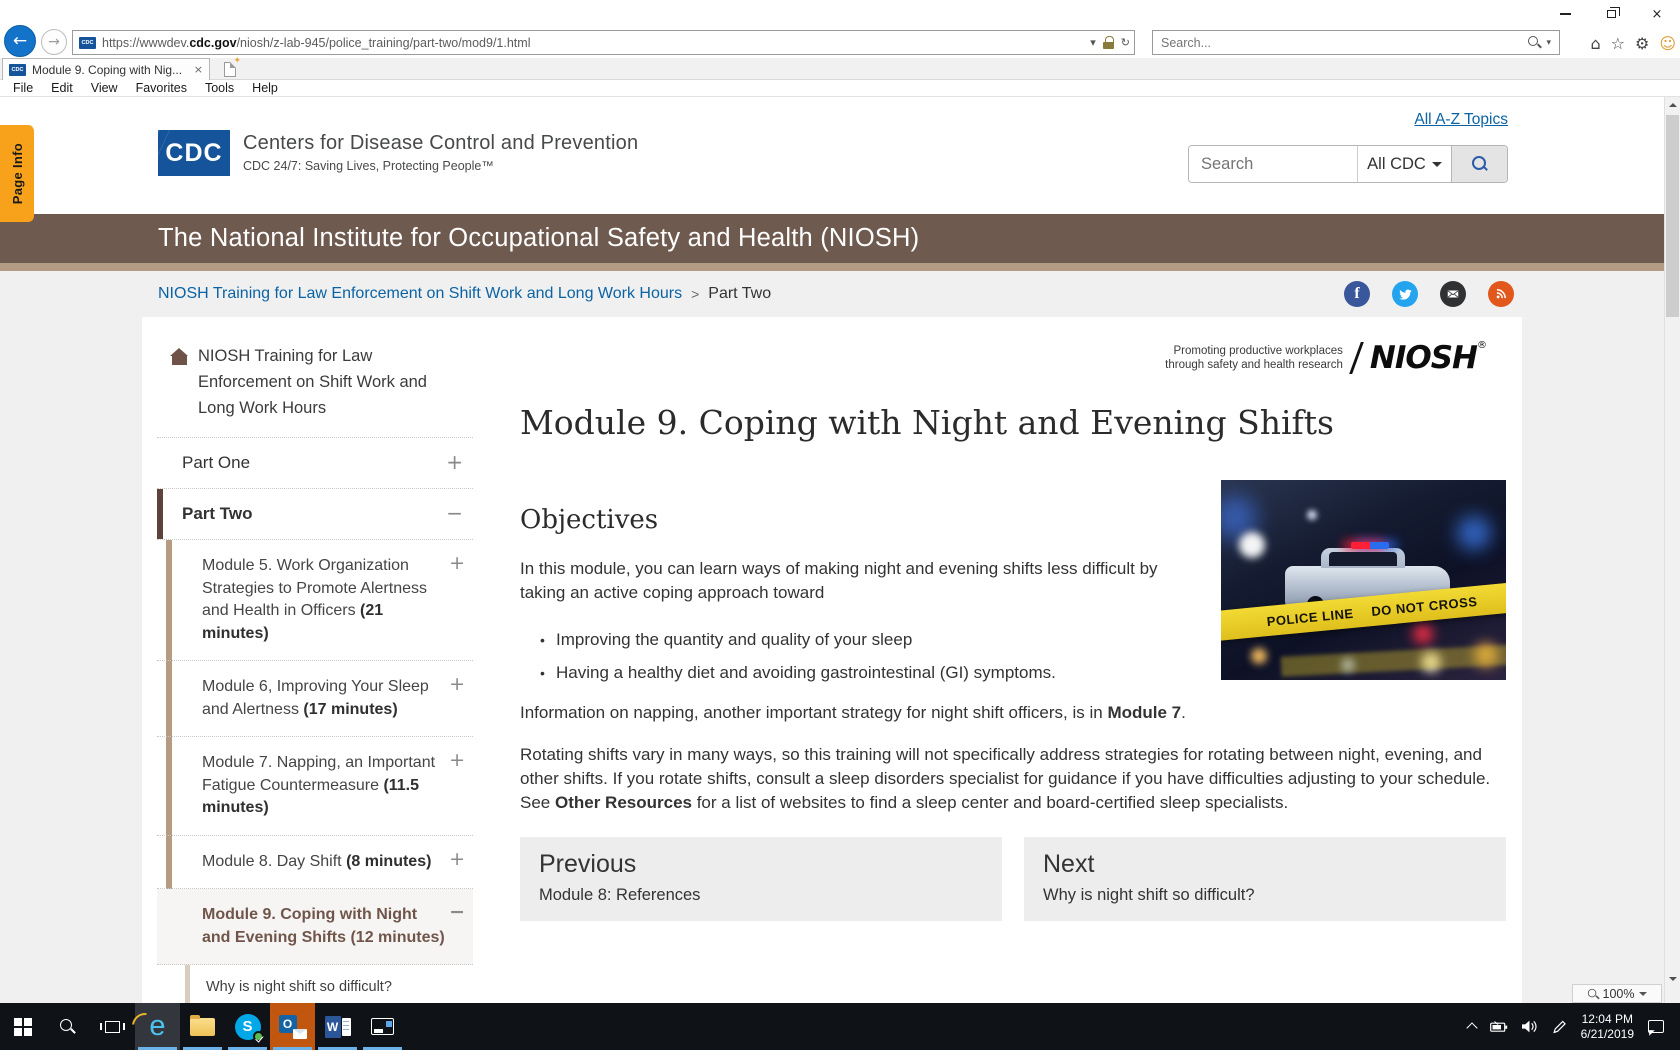 The width and height of the screenshot is (1680, 1050). I want to click on other-resources-reference: Other Resources, so click(623, 802).